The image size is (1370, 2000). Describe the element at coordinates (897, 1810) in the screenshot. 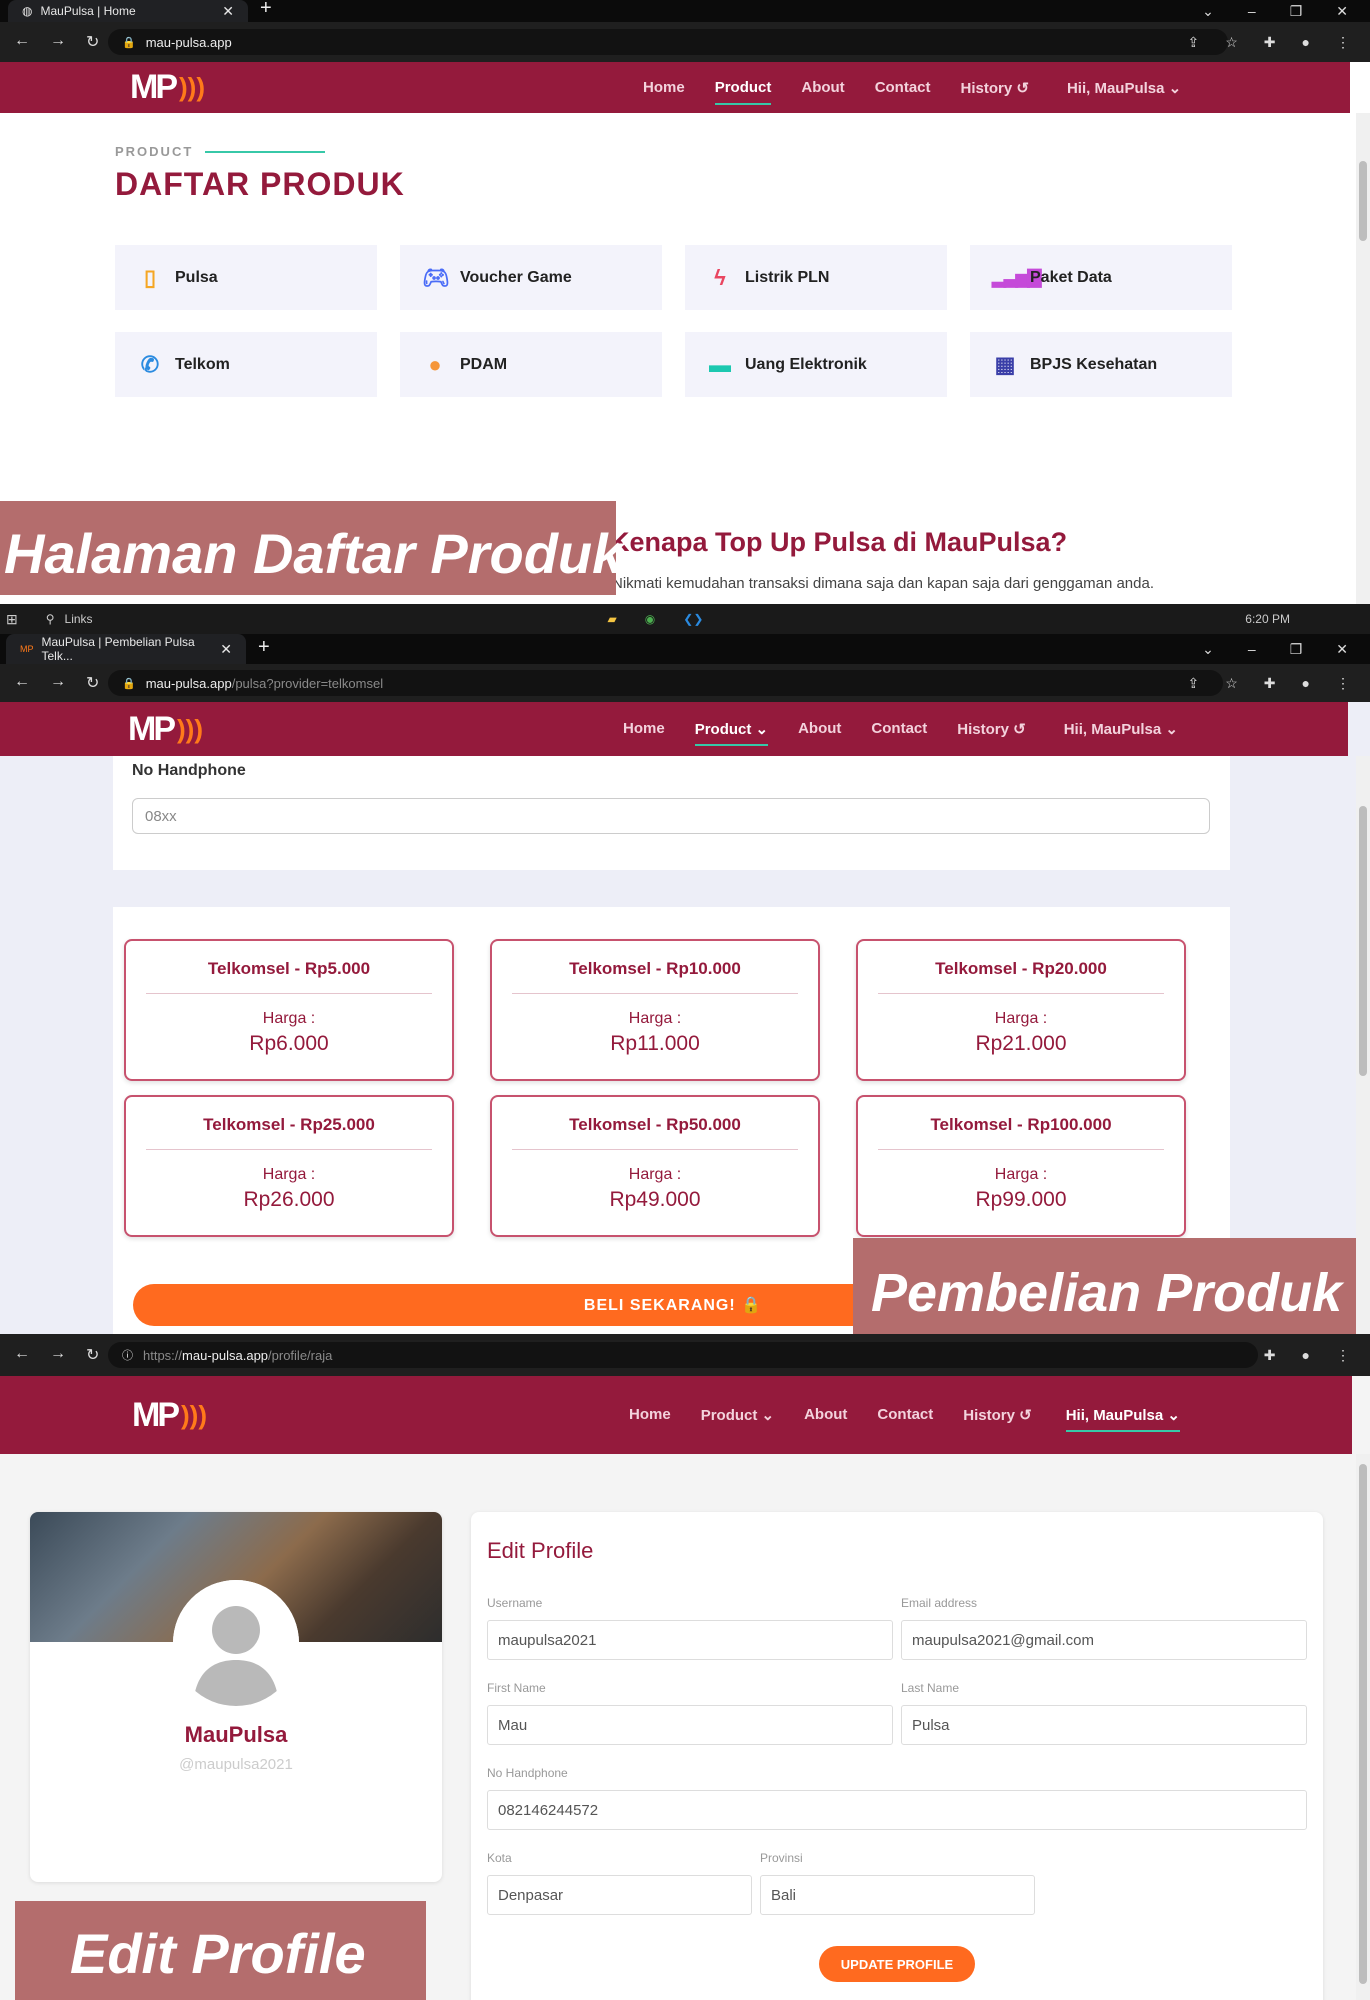

I see `phone-input: 082146244572` at that location.